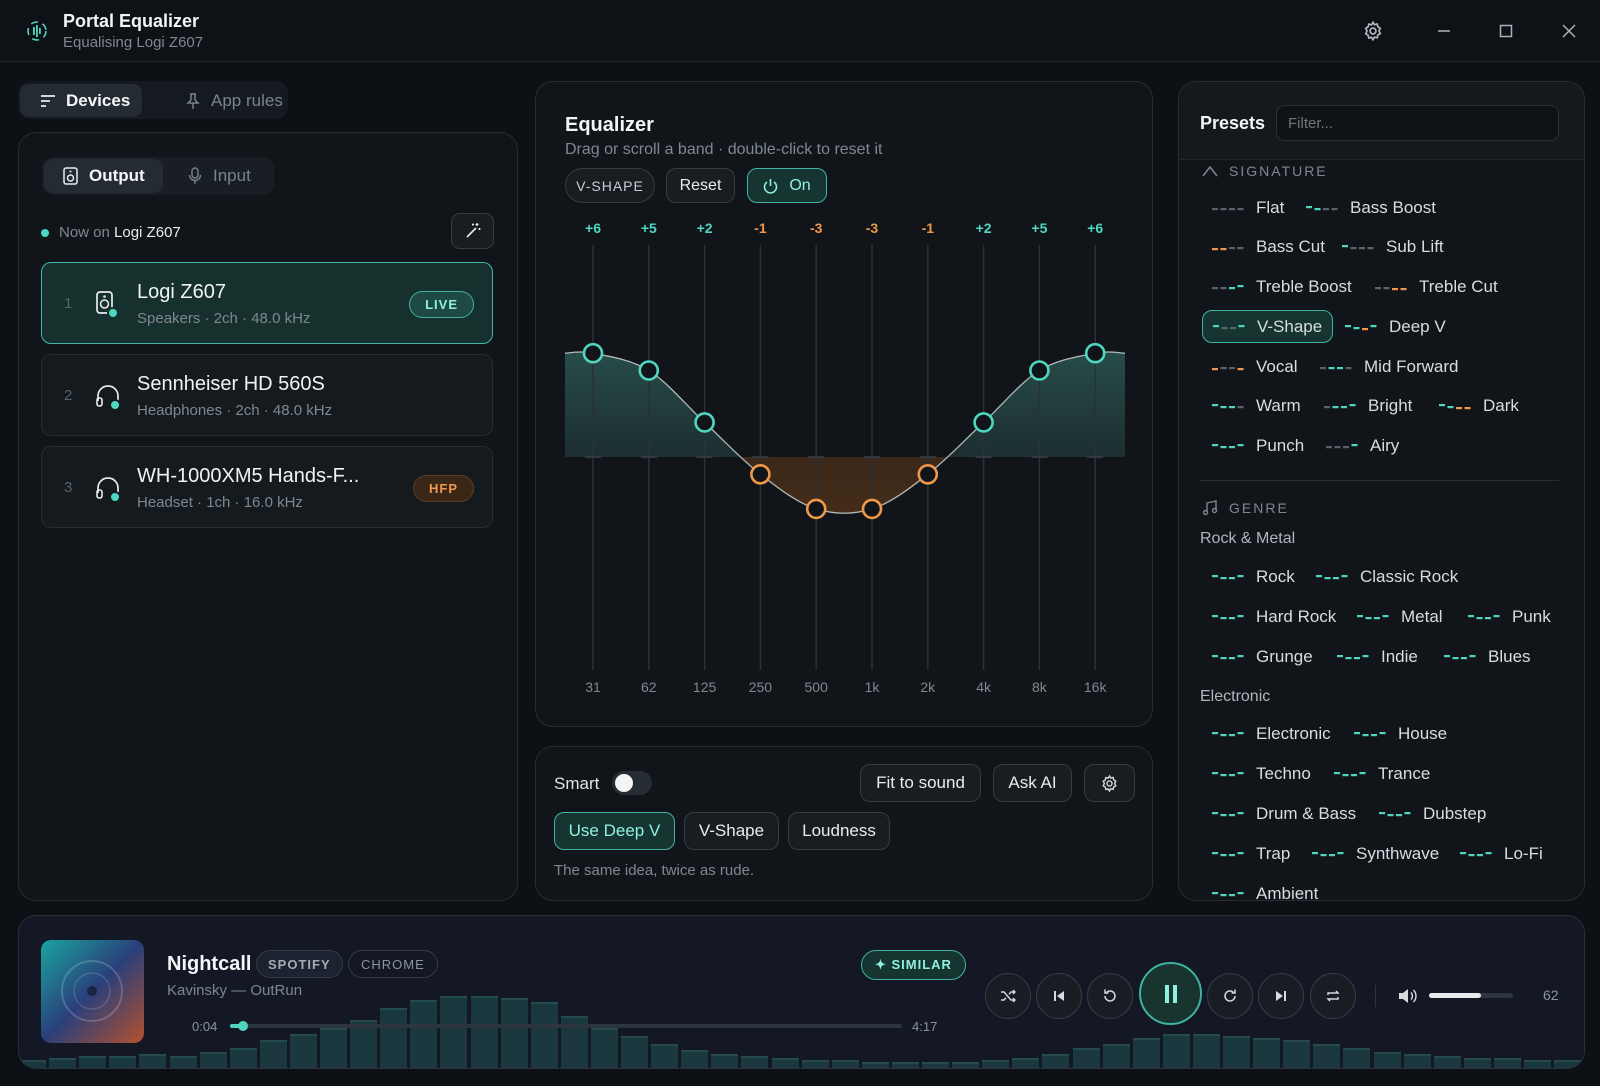  What do you see at coordinates (181, 292) in the screenshot?
I see `device-name: Logi Z607` at bounding box center [181, 292].